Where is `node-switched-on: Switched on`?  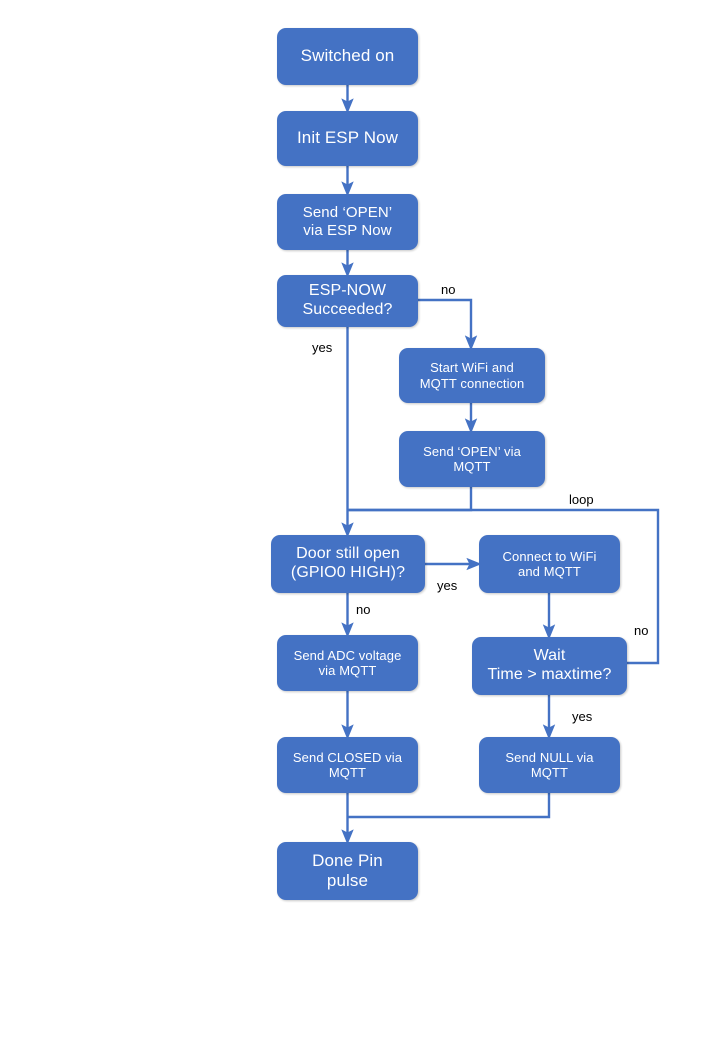
node-switched-on: Switched on is located at coordinates (347, 56).